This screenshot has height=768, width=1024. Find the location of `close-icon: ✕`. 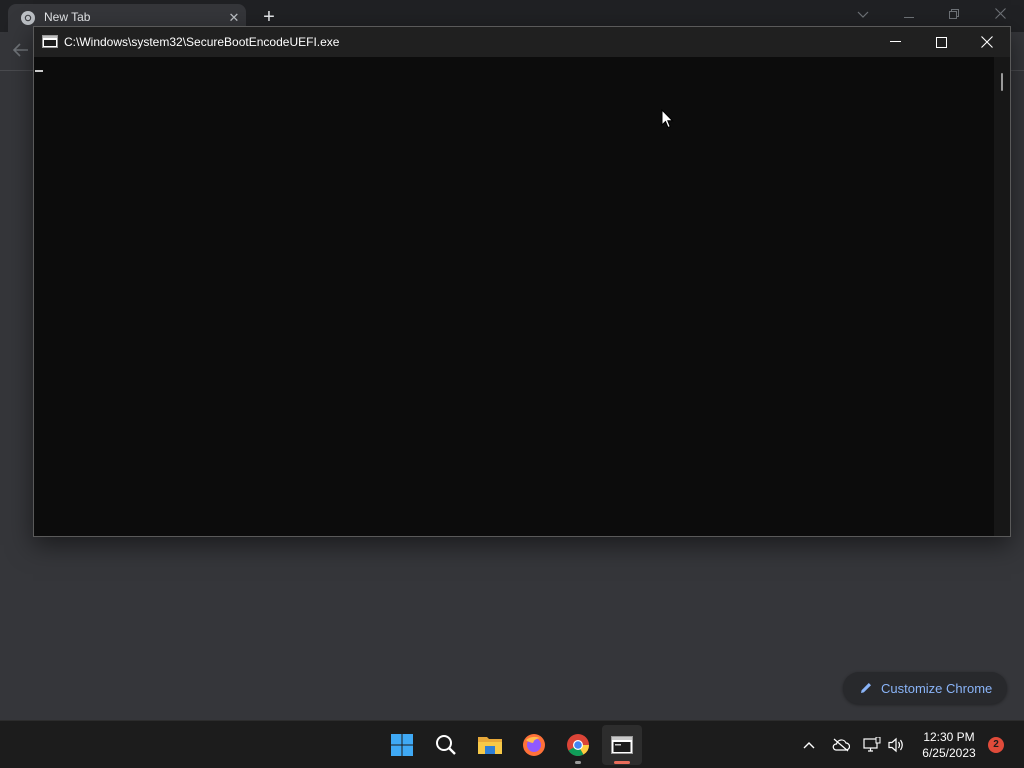

close-icon: ✕ is located at coordinates (234, 18).